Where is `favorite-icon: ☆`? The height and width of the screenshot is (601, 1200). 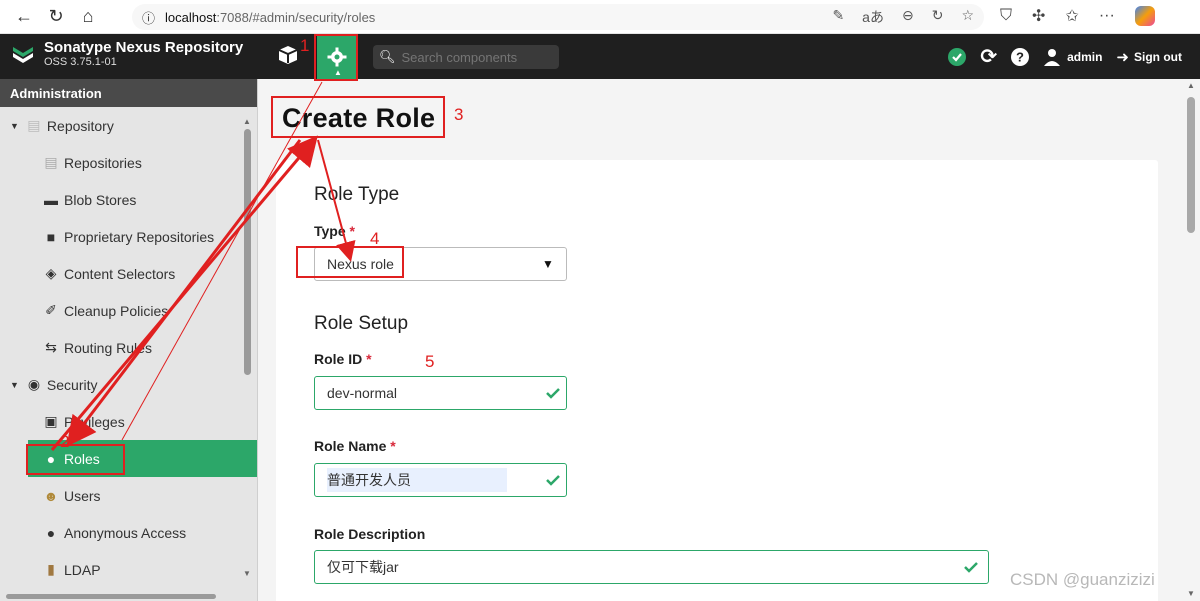 favorite-icon: ☆ is located at coordinates (967, 17).